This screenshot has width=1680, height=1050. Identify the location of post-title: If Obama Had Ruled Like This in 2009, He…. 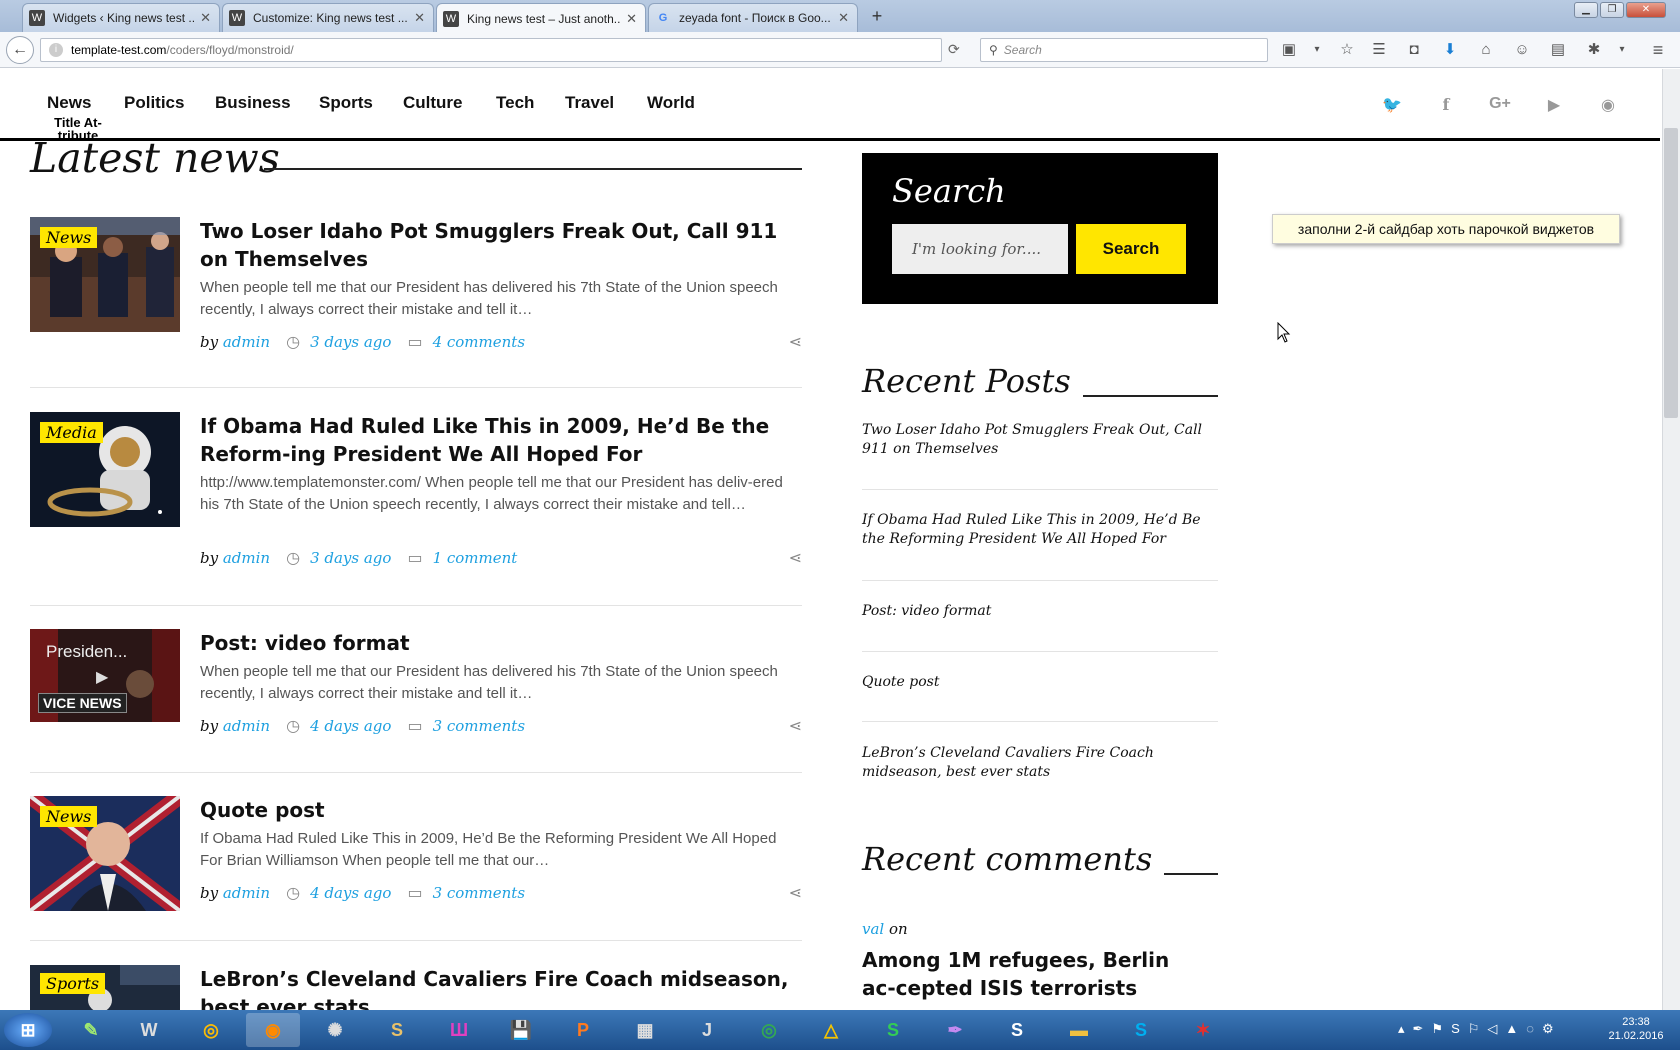
(500, 440).